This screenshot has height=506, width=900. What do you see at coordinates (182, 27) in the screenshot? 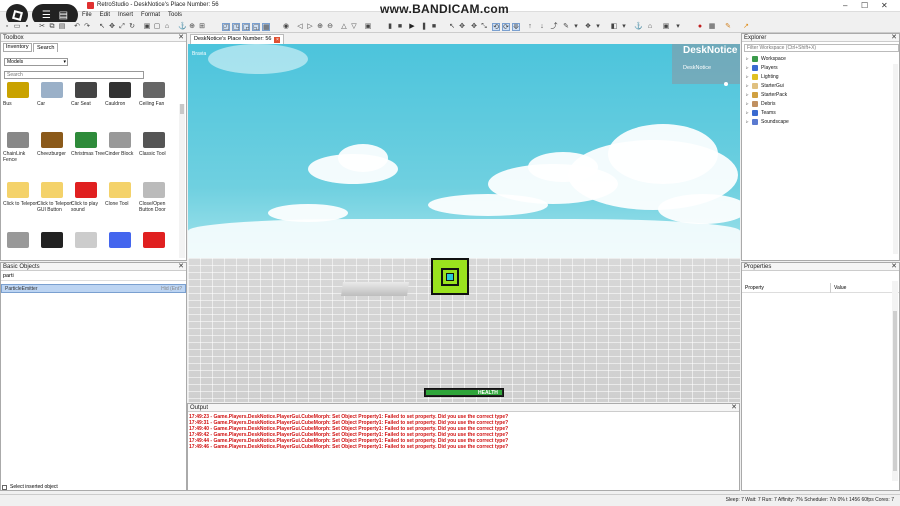
I see `anchor-icon: ⚓` at bounding box center [182, 27].